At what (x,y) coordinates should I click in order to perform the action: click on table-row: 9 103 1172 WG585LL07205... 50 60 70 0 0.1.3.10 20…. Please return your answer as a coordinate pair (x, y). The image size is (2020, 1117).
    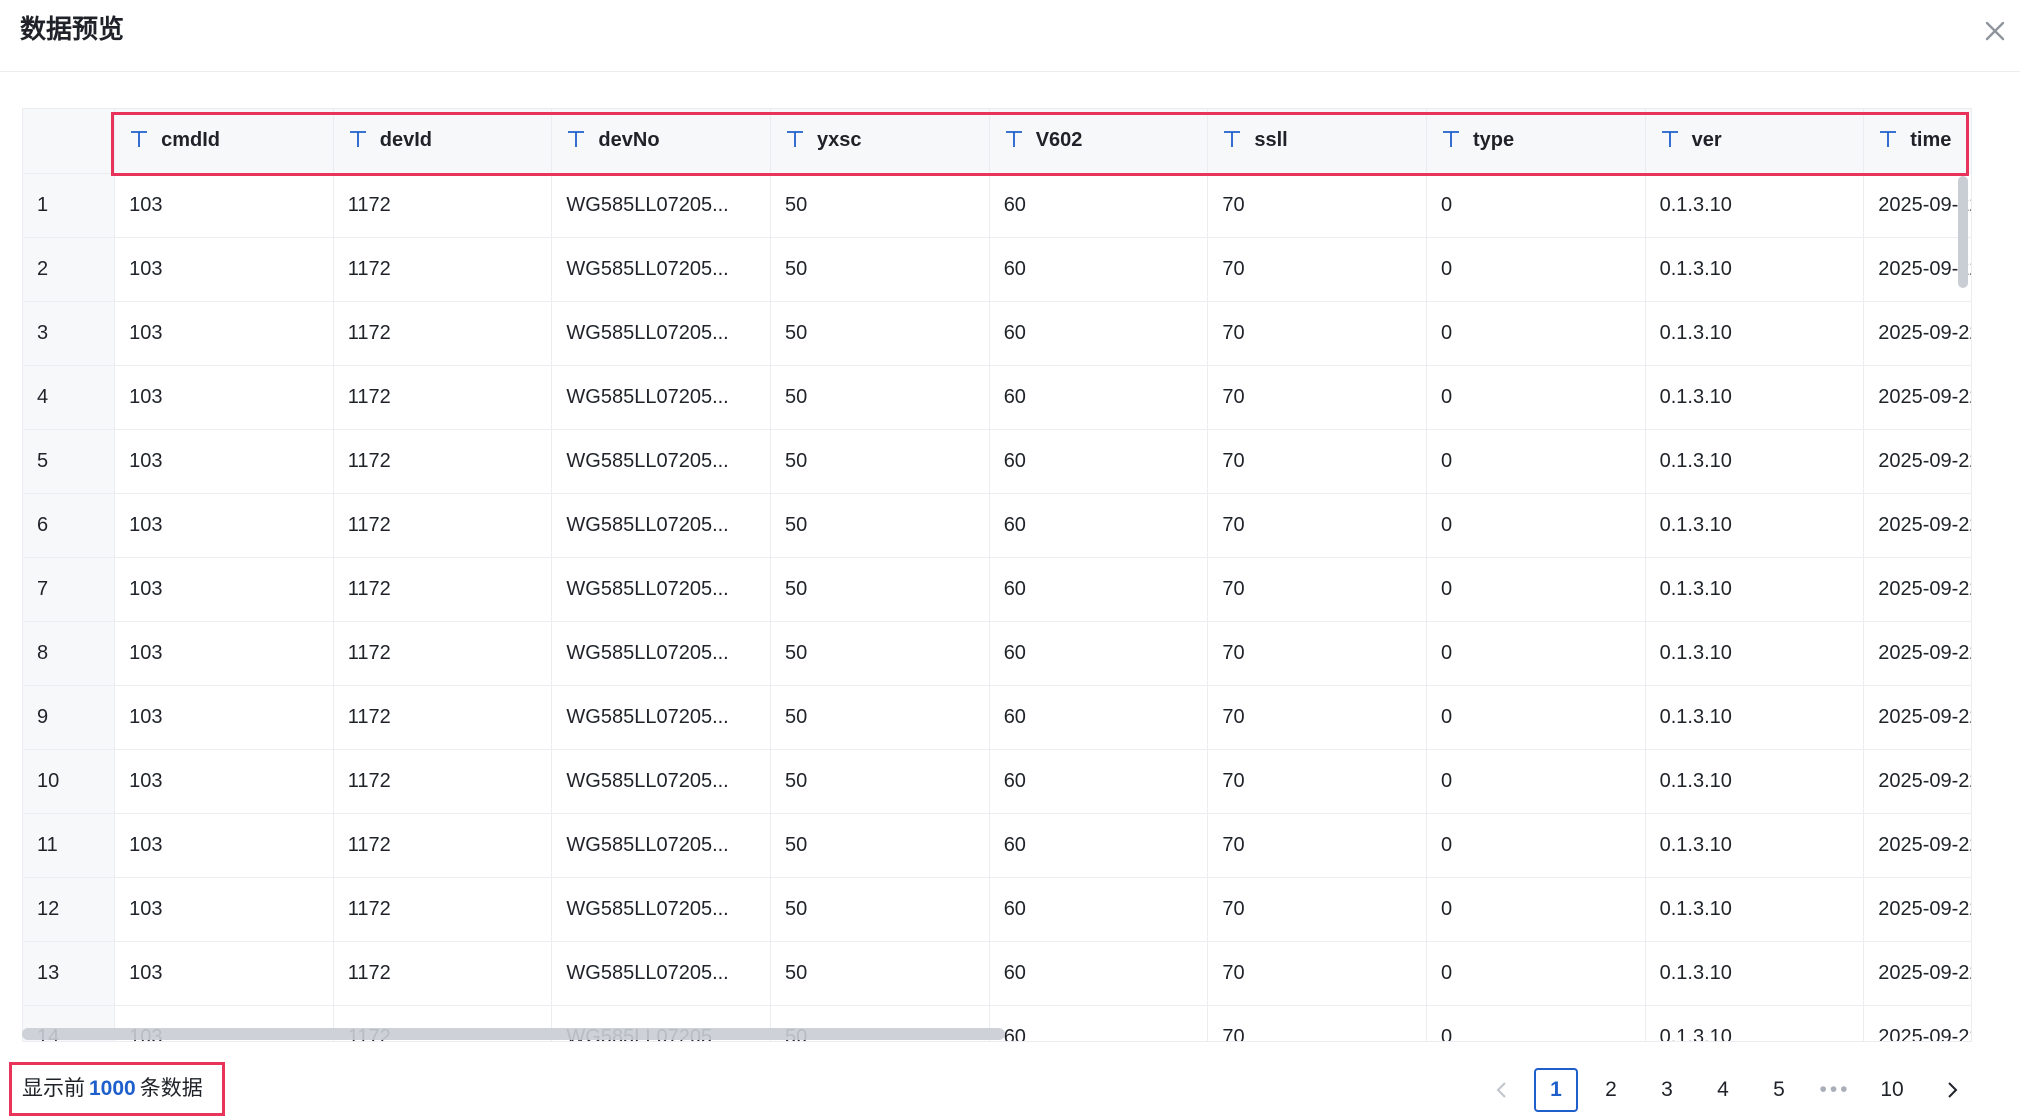
    Looking at the image, I should click on (997, 717).